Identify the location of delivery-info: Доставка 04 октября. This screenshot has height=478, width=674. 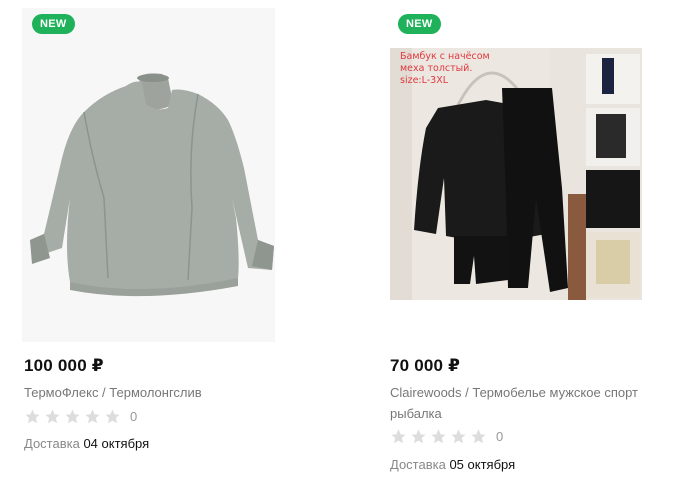
(86, 443).